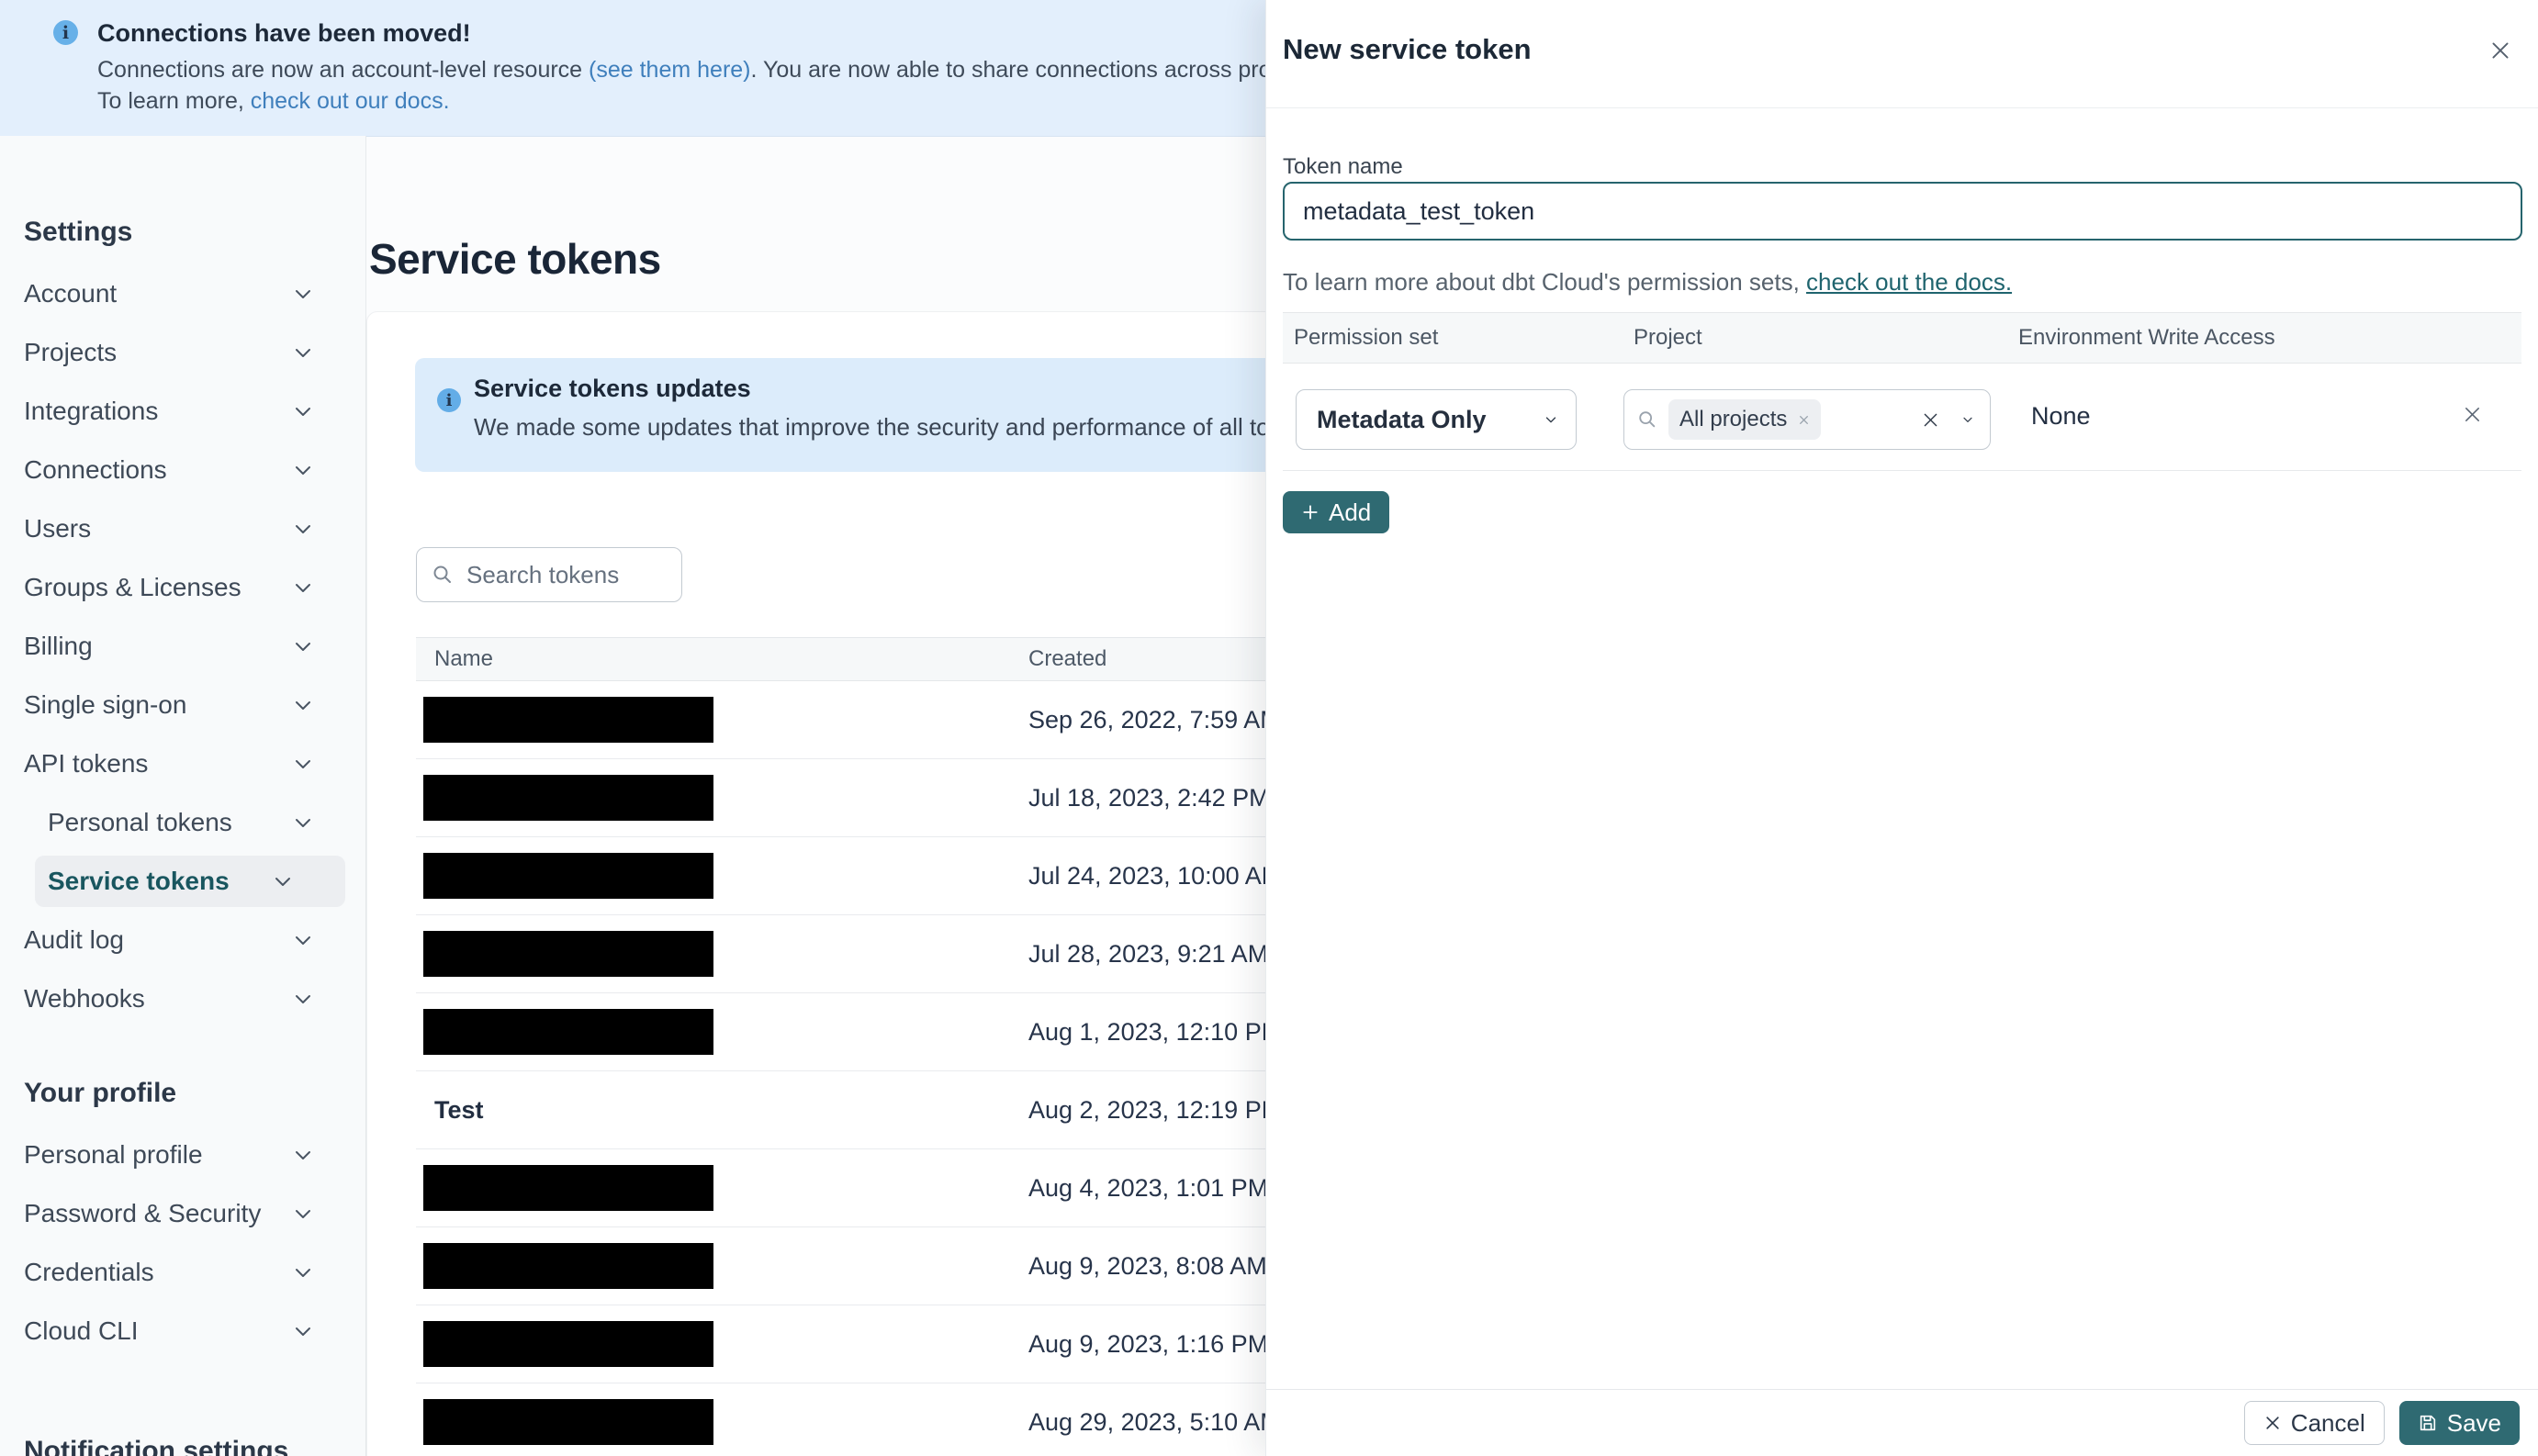  I want to click on remove-row-icon, so click(2472, 414).